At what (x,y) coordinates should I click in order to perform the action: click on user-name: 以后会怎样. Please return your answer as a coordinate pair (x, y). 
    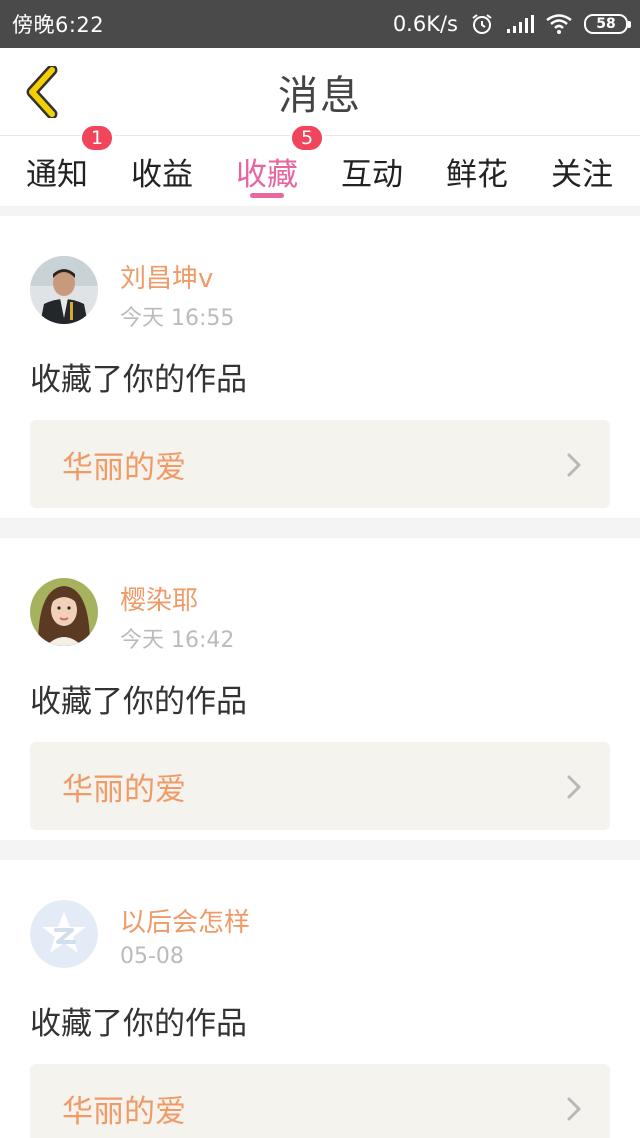
    Looking at the image, I should click on (185, 920).